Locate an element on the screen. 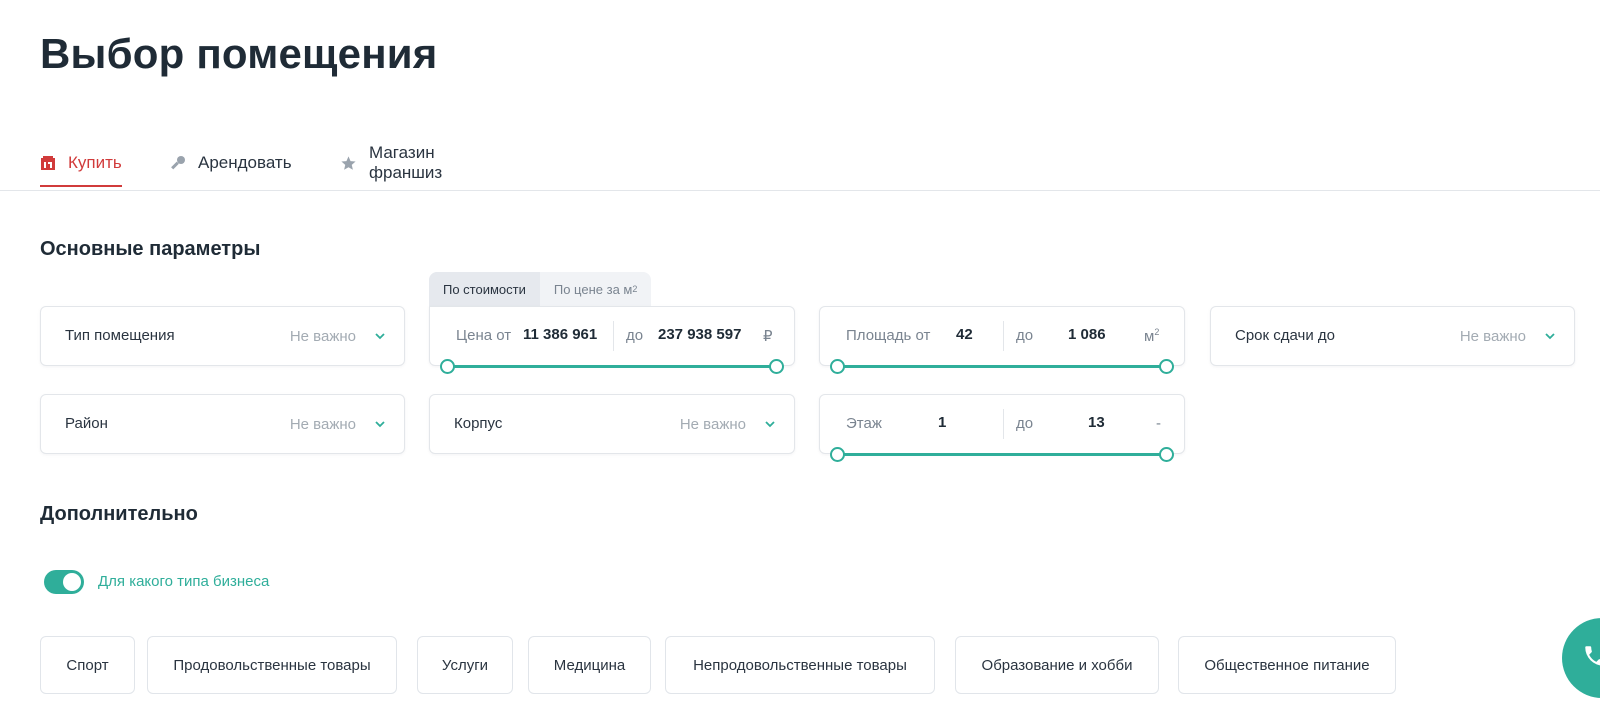 The height and width of the screenshot is (718, 1600). area-from-label: Площадь от is located at coordinates (888, 335).